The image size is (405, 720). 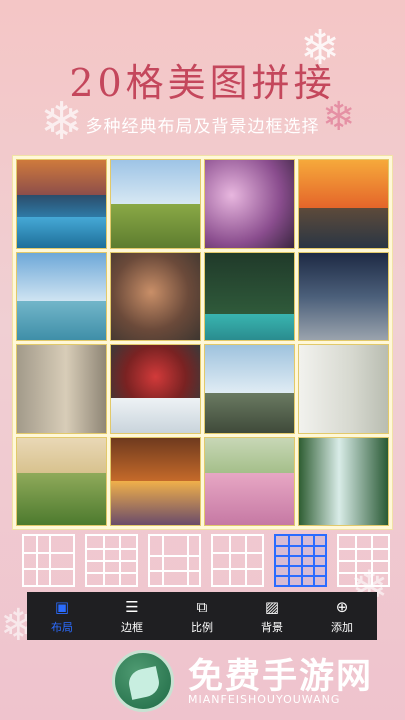 I want to click on collage-photo-stairs-woman, so click(x=61, y=389).